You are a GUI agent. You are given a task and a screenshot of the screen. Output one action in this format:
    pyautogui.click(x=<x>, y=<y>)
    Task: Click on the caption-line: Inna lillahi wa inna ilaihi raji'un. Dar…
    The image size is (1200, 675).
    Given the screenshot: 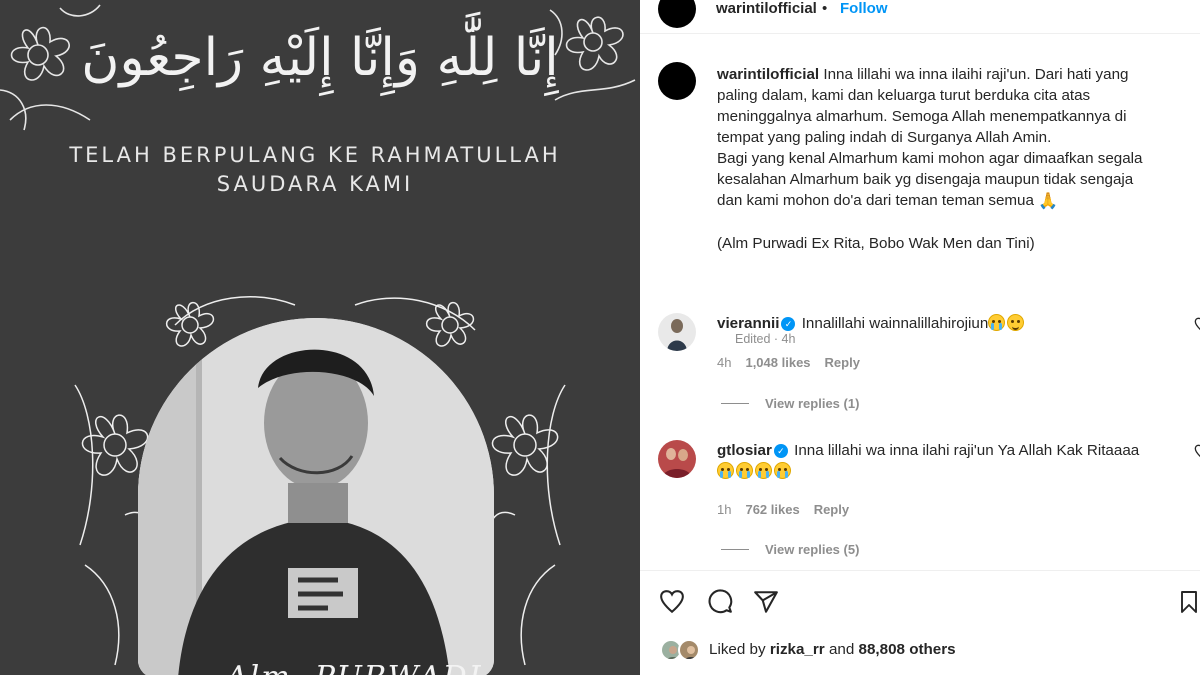 What is the action you would take?
    pyautogui.click(x=976, y=74)
    